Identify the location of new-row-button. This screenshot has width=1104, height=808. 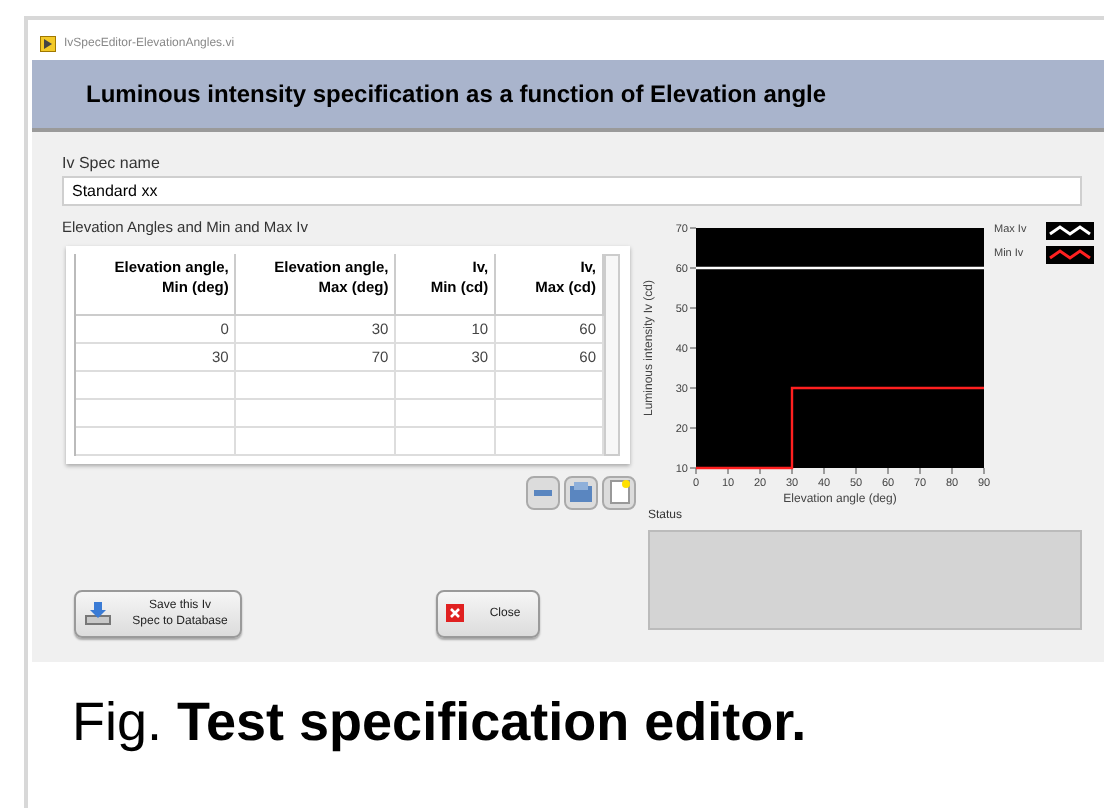
(619, 492).